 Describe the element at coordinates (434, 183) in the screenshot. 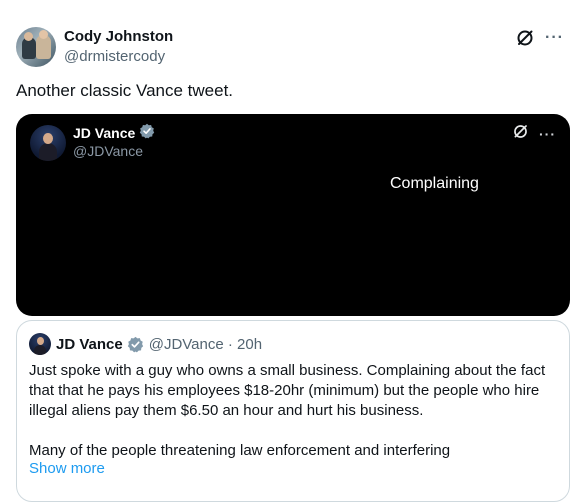

I see `video-caption: Complaining` at that location.